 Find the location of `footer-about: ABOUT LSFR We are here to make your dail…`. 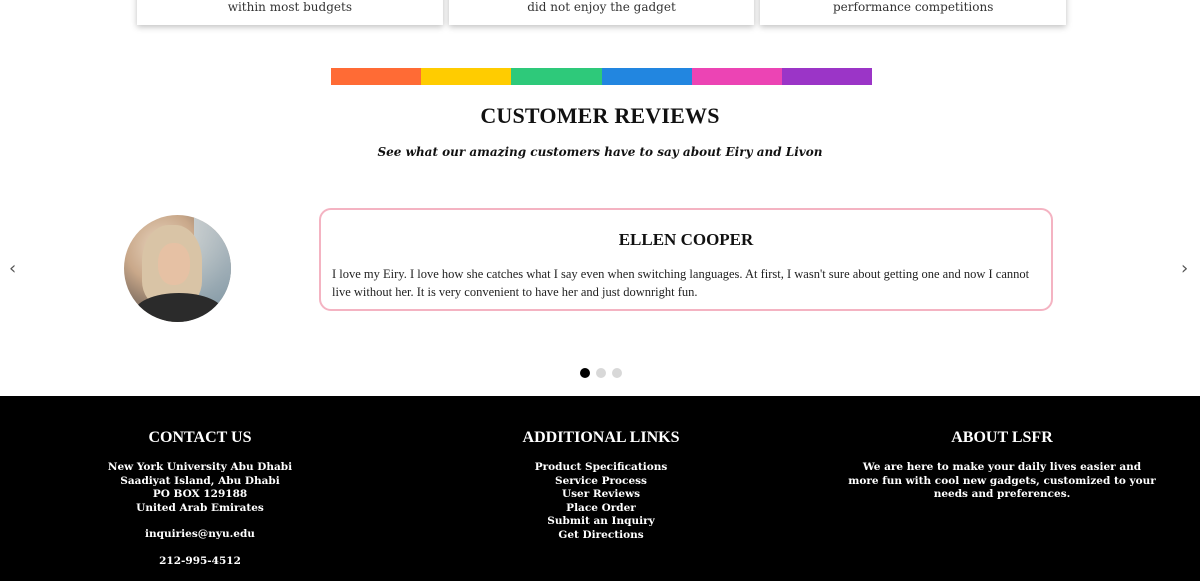

footer-about: ABOUT LSFR We are here to make your dail… is located at coordinates (1002, 465).